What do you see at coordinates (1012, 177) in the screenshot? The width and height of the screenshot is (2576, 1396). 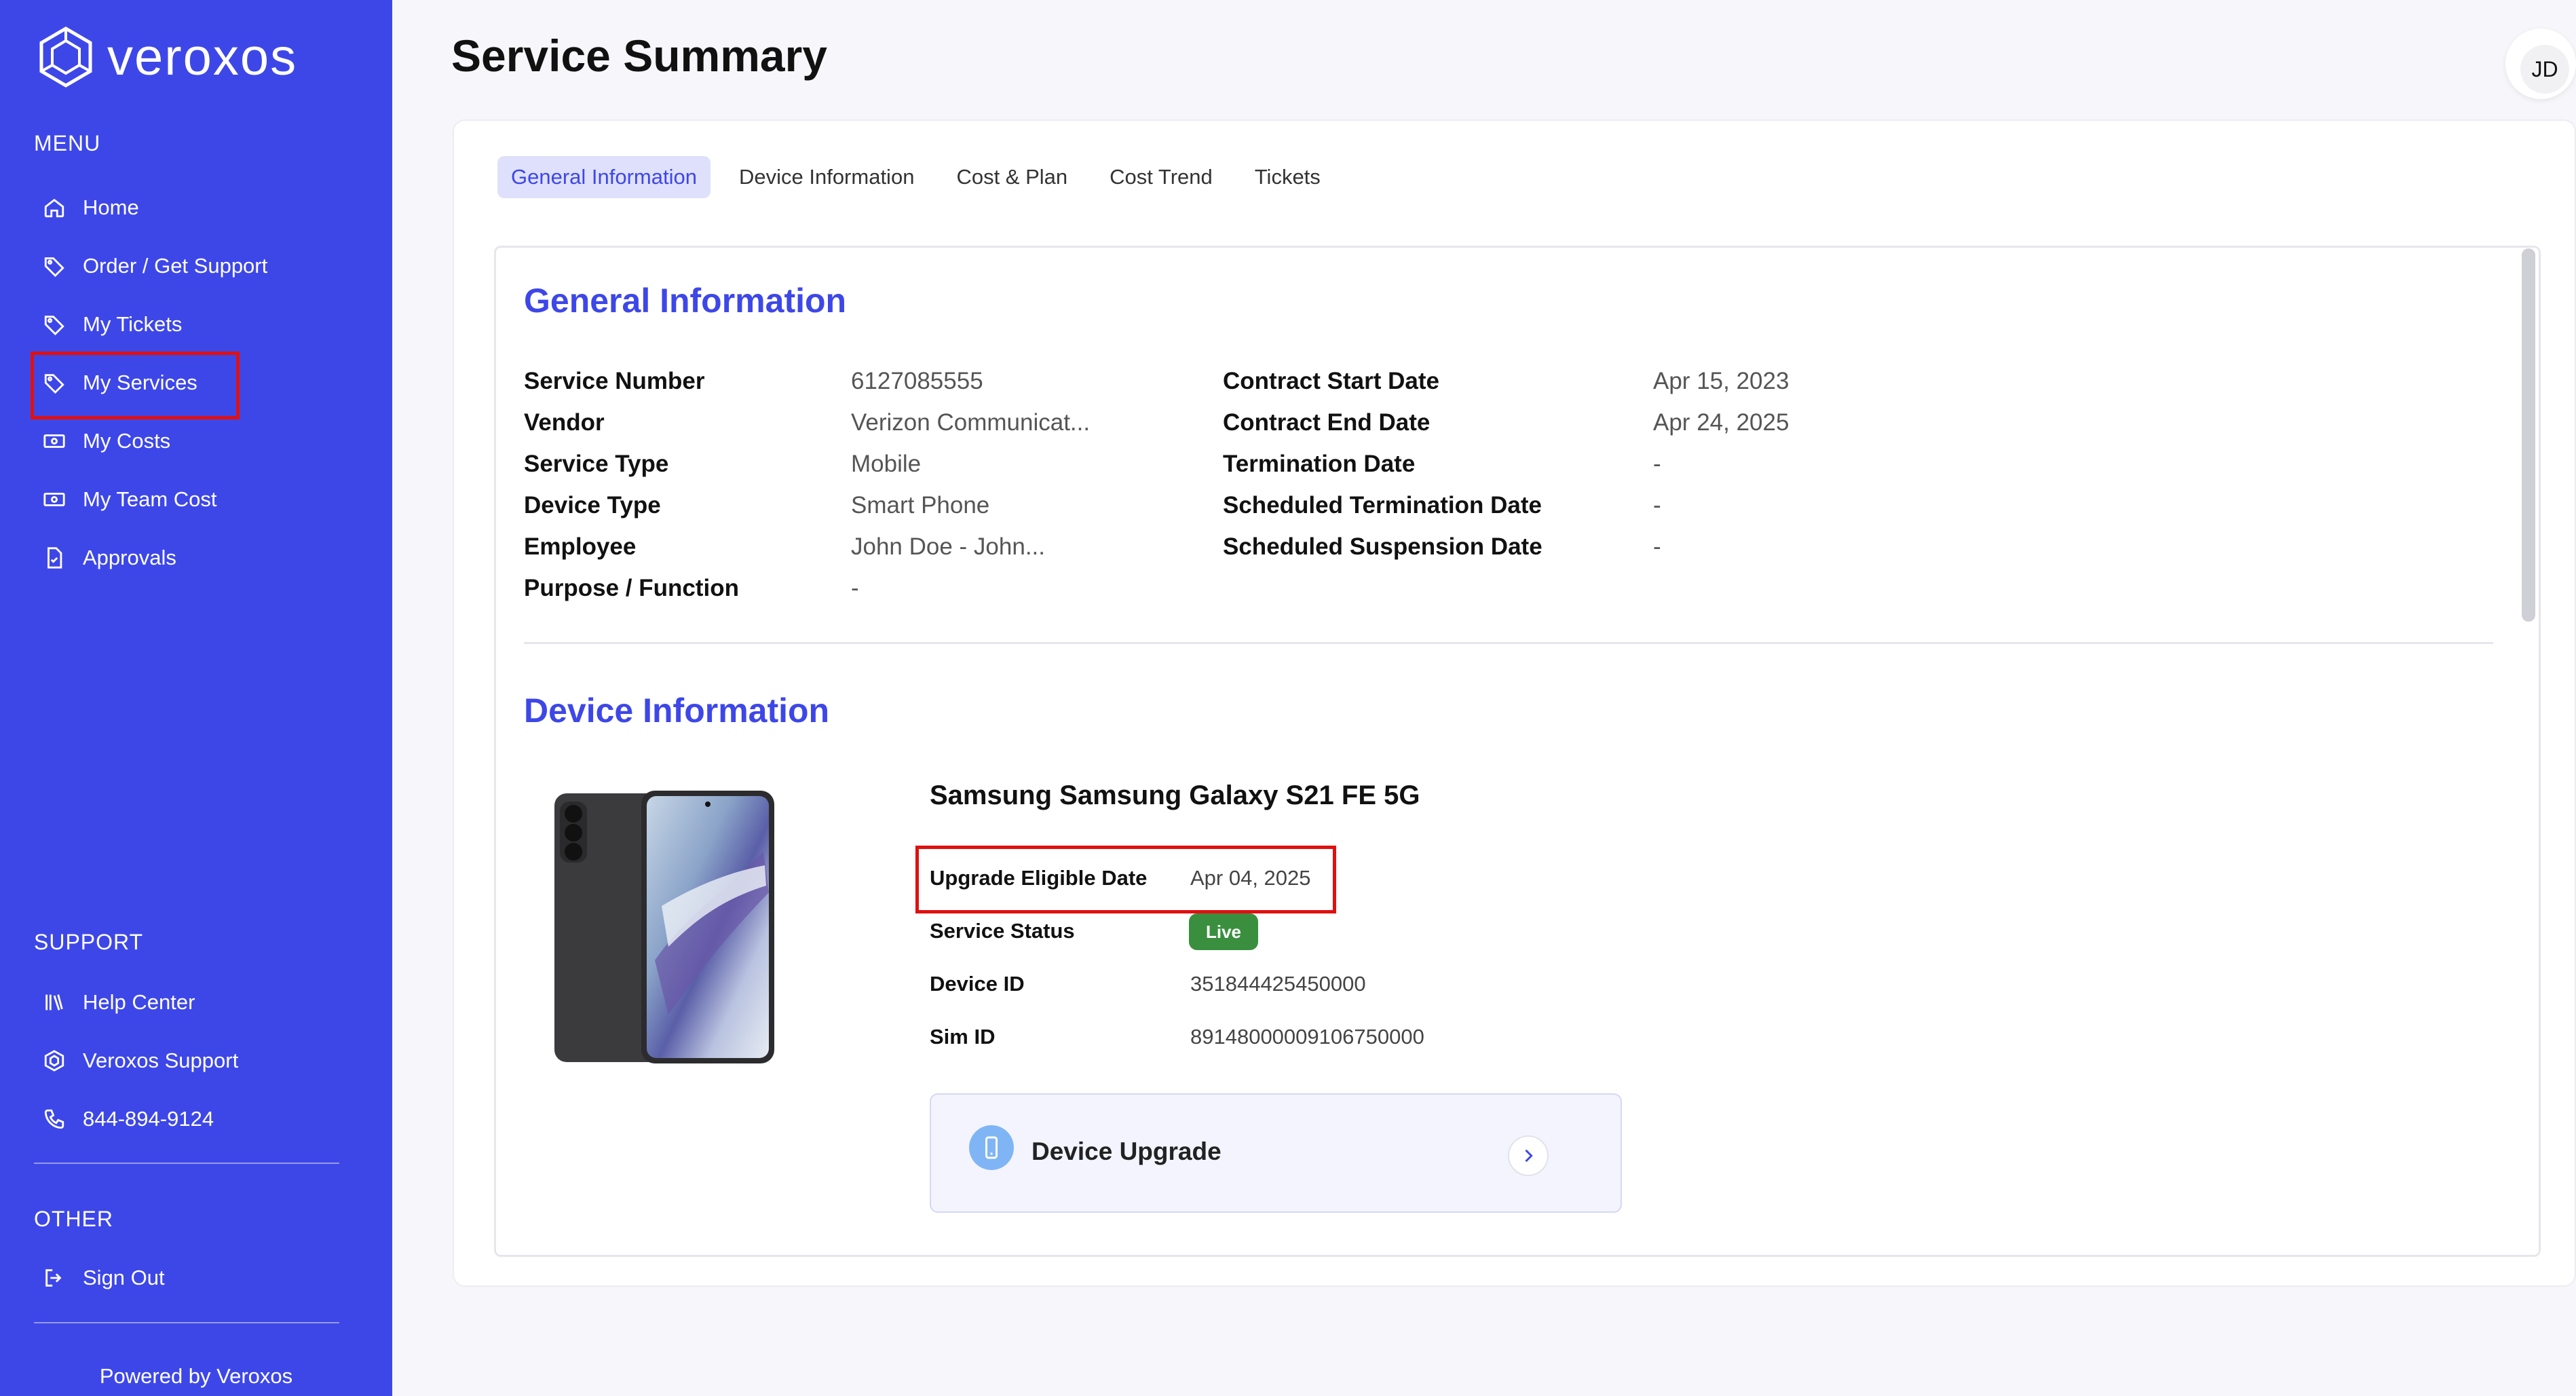 I see `tab-cost-plan: Cost & Plan` at bounding box center [1012, 177].